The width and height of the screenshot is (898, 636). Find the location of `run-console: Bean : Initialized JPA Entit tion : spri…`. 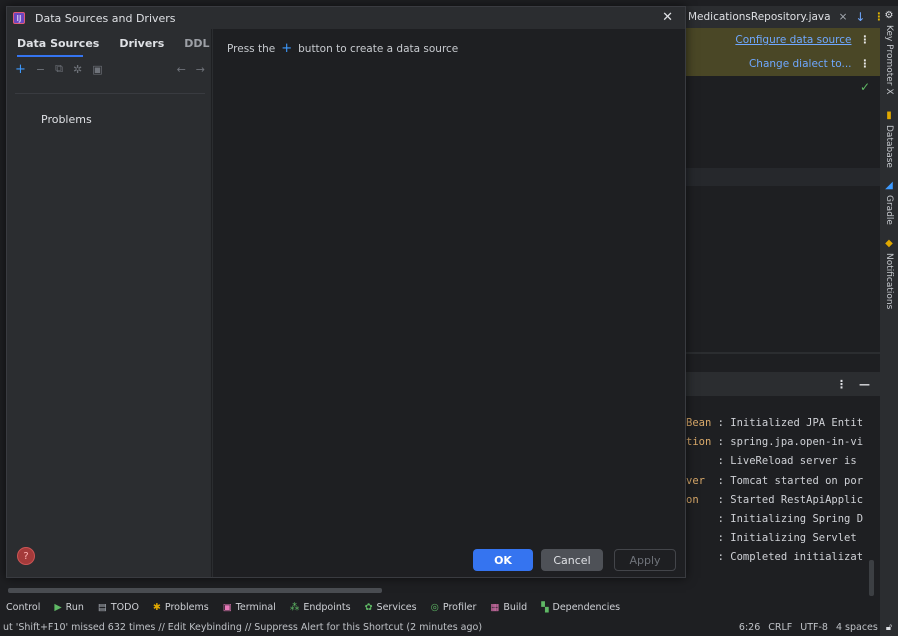

run-console: Bean : Initialized JPA Entit tion : spri… is located at coordinates (781, 491).